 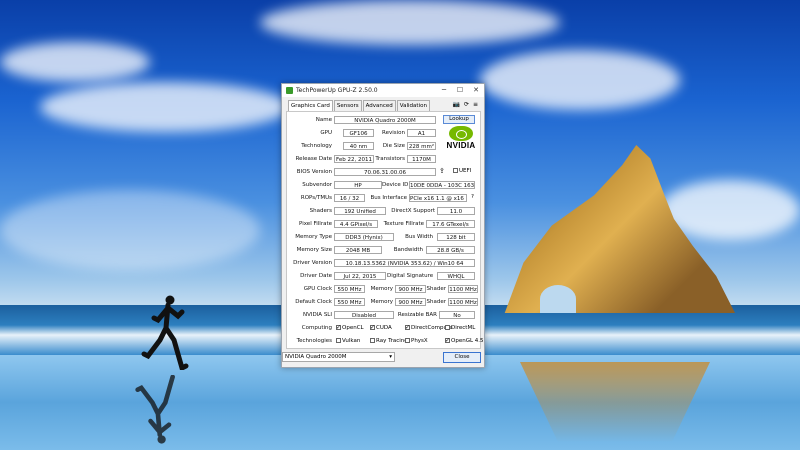 What do you see at coordinates (456, 211) in the screenshot?
I see `directx-support-value: 11.0` at bounding box center [456, 211].